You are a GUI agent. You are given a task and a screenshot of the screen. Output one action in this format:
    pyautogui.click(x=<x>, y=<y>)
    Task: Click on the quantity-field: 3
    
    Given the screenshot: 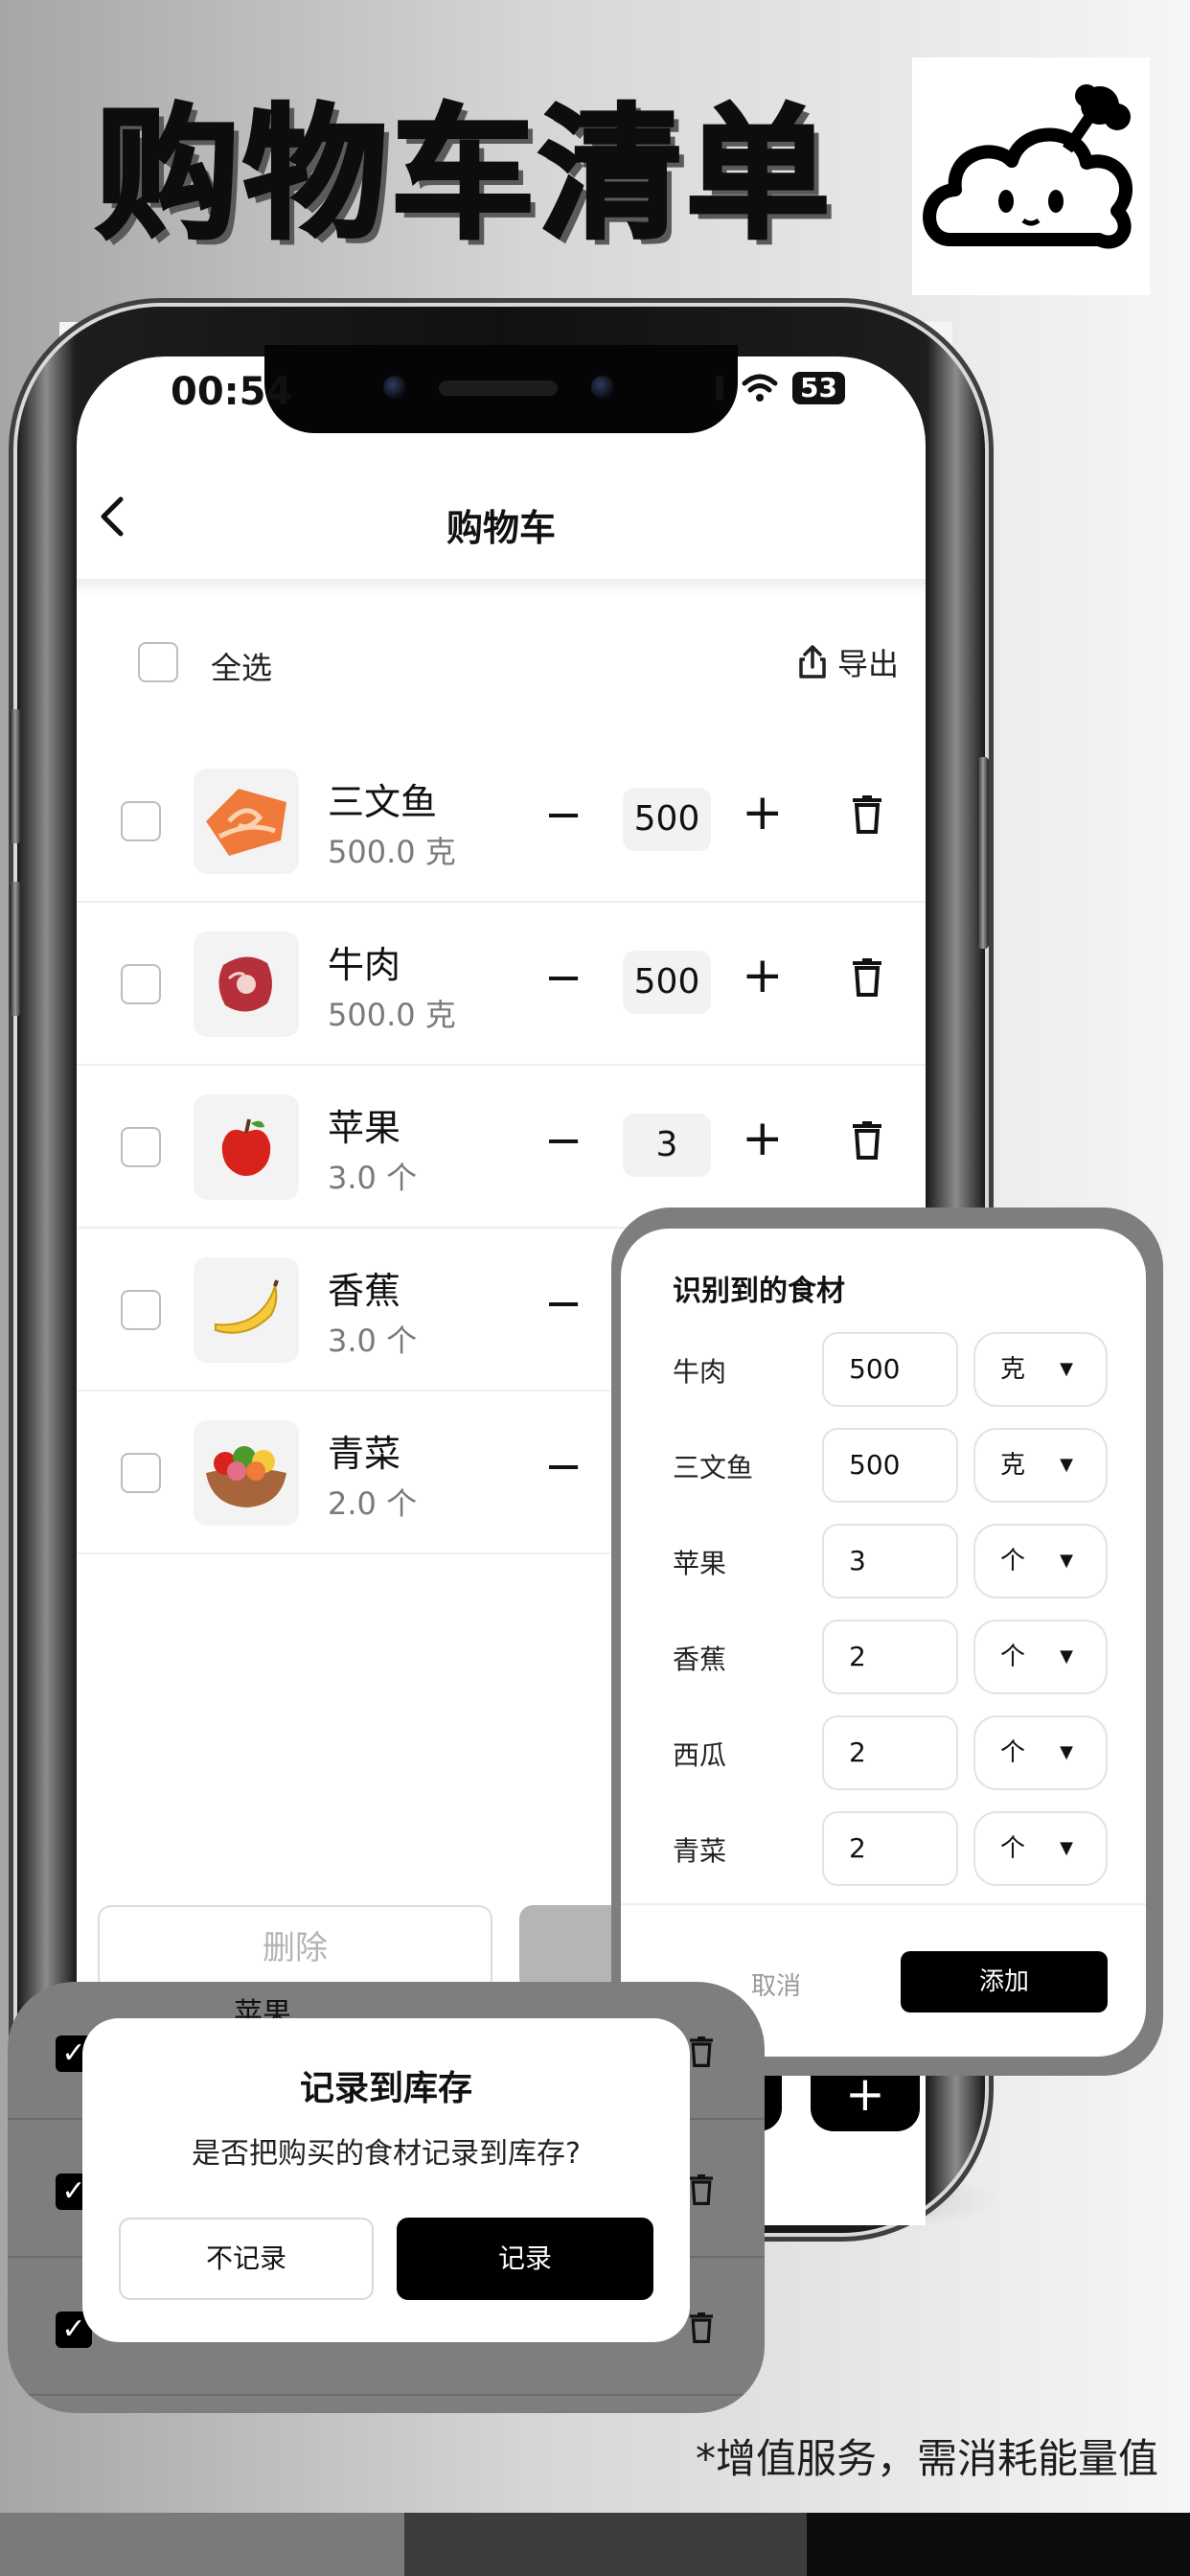 What is the action you would take?
    pyautogui.click(x=667, y=1145)
    